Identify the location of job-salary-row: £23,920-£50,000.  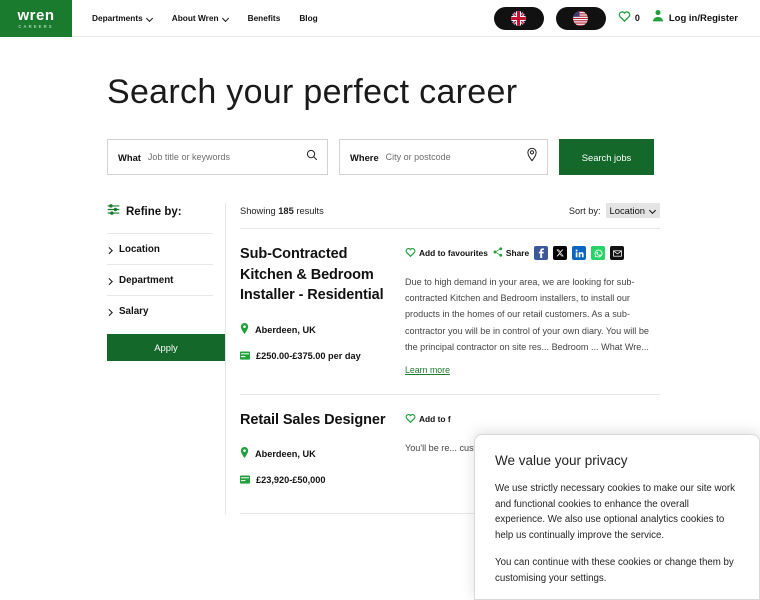
(318, 480).